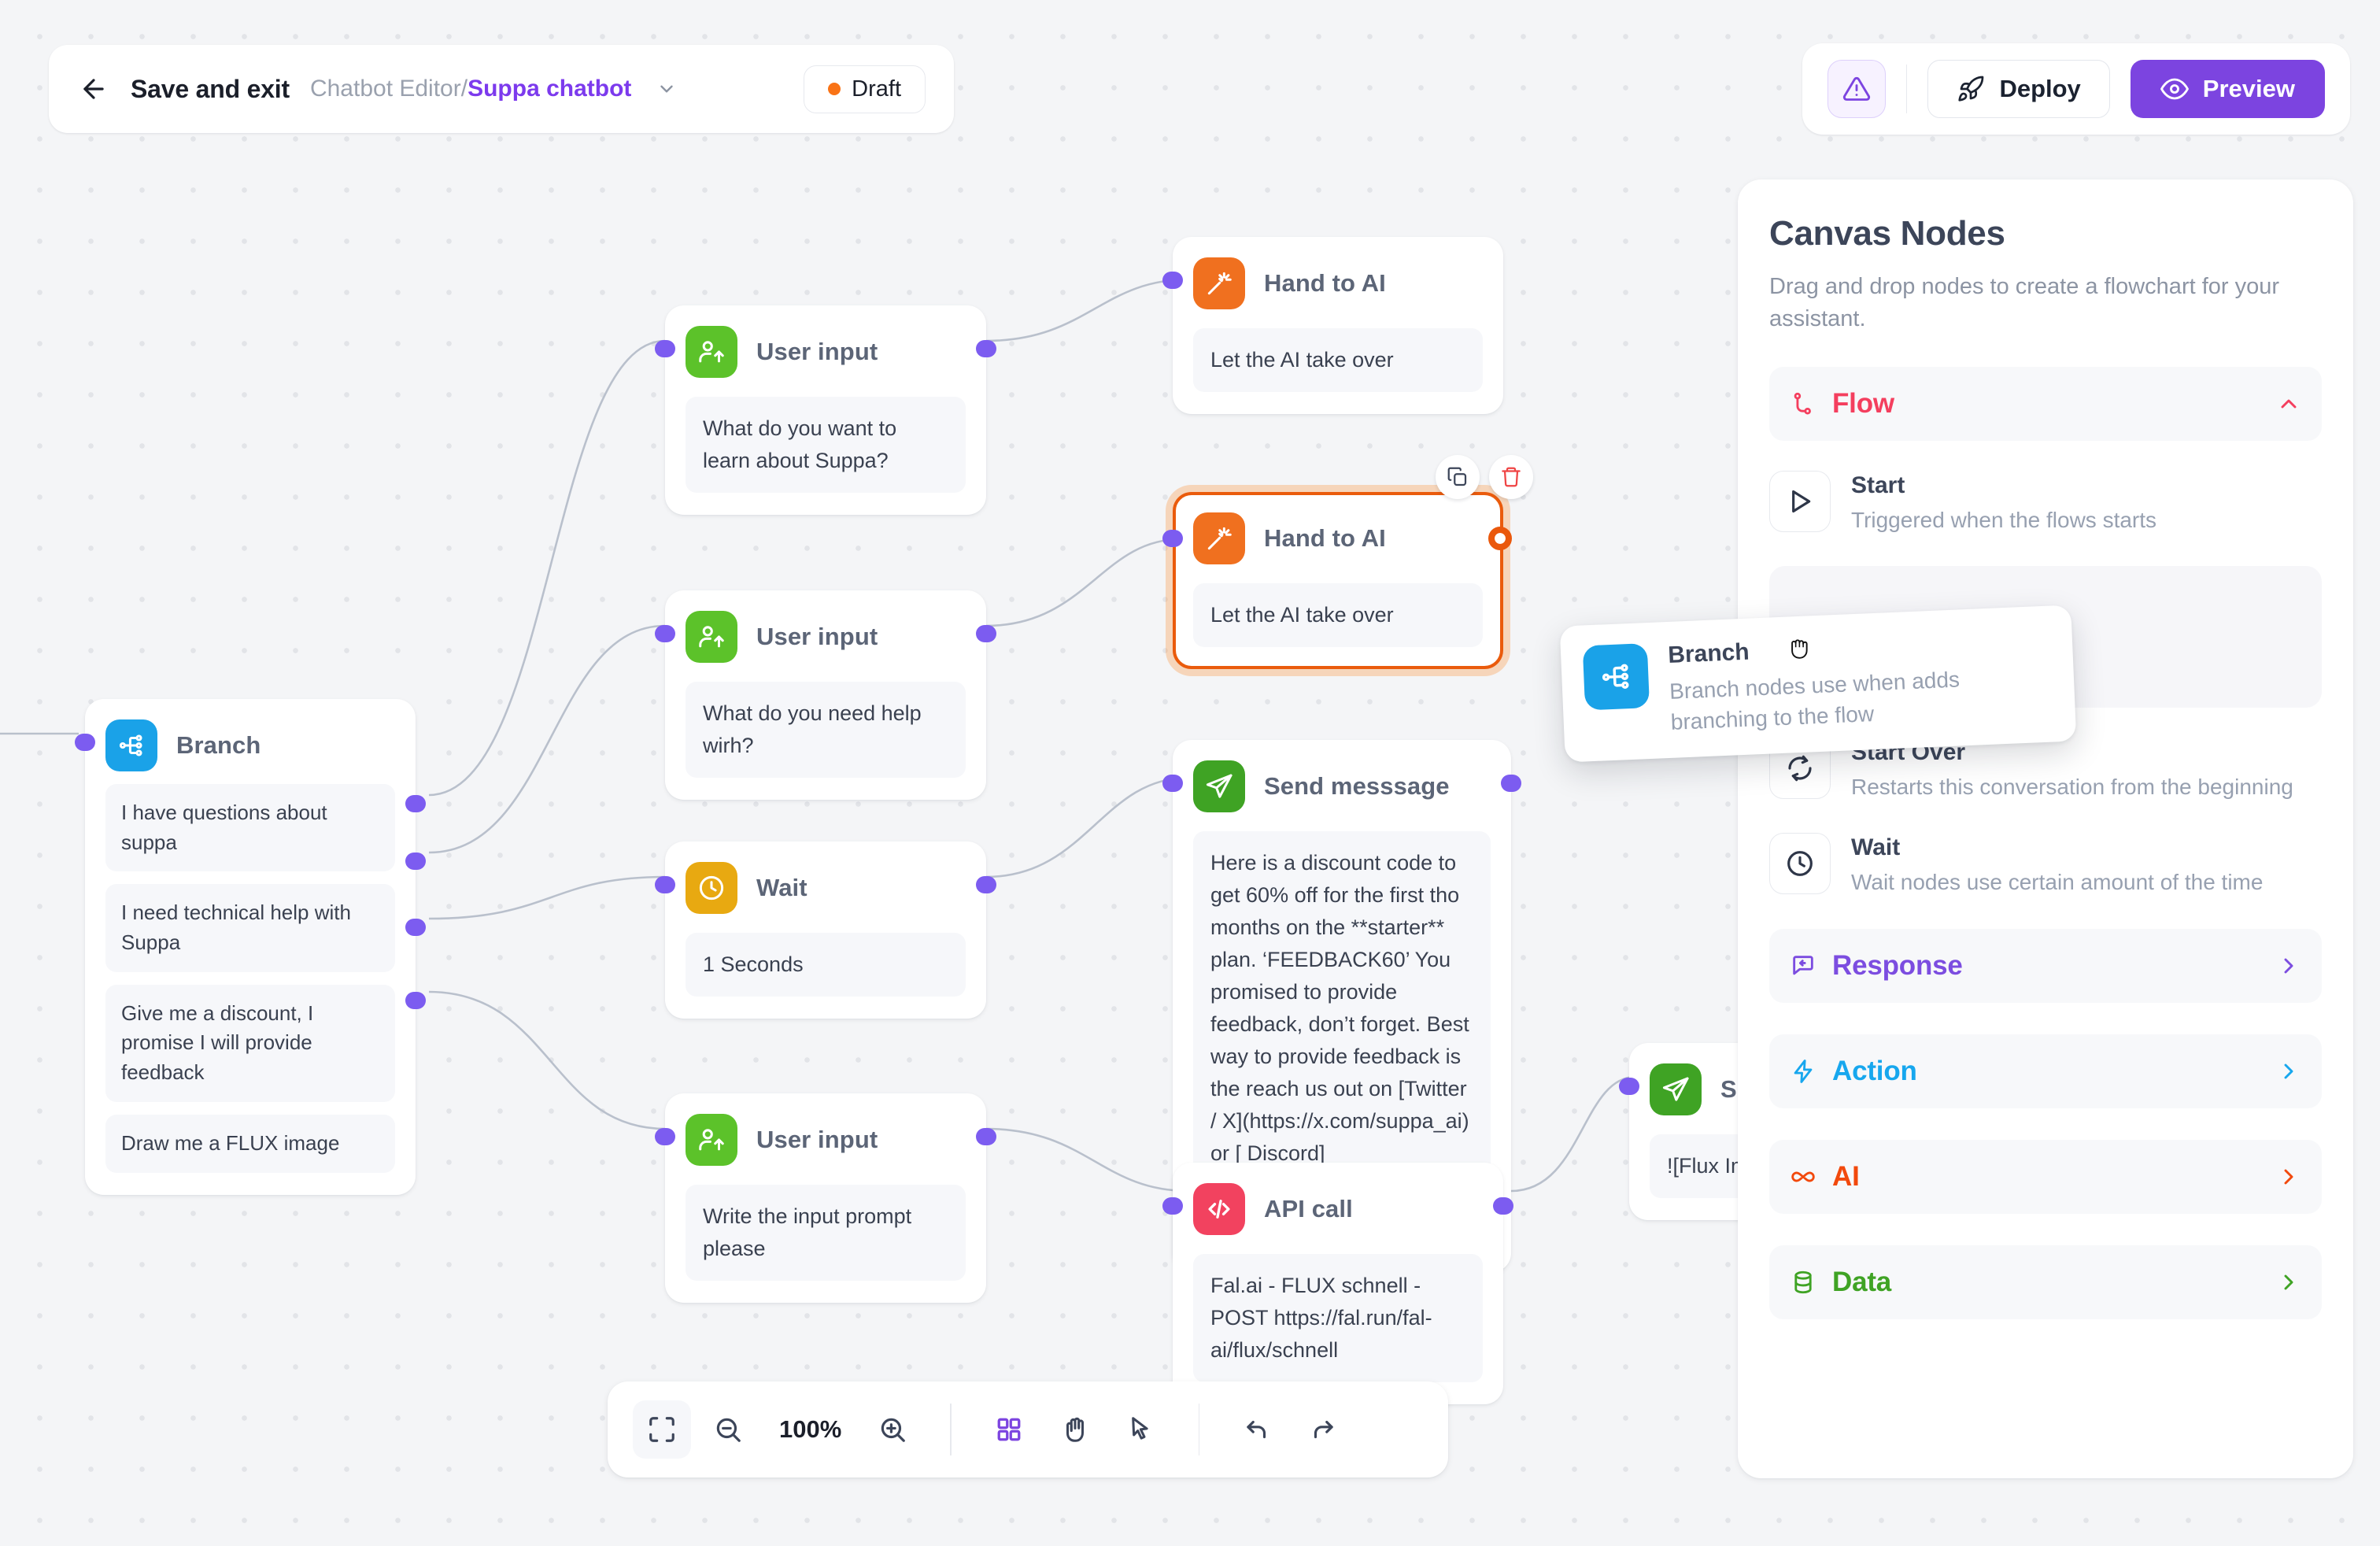 This screenshot has height=1546, width=2380. Describe the element at coordinates (250, 1143) in the screenshot. I see `branch-option: Draw me a FLUX image` at that location.